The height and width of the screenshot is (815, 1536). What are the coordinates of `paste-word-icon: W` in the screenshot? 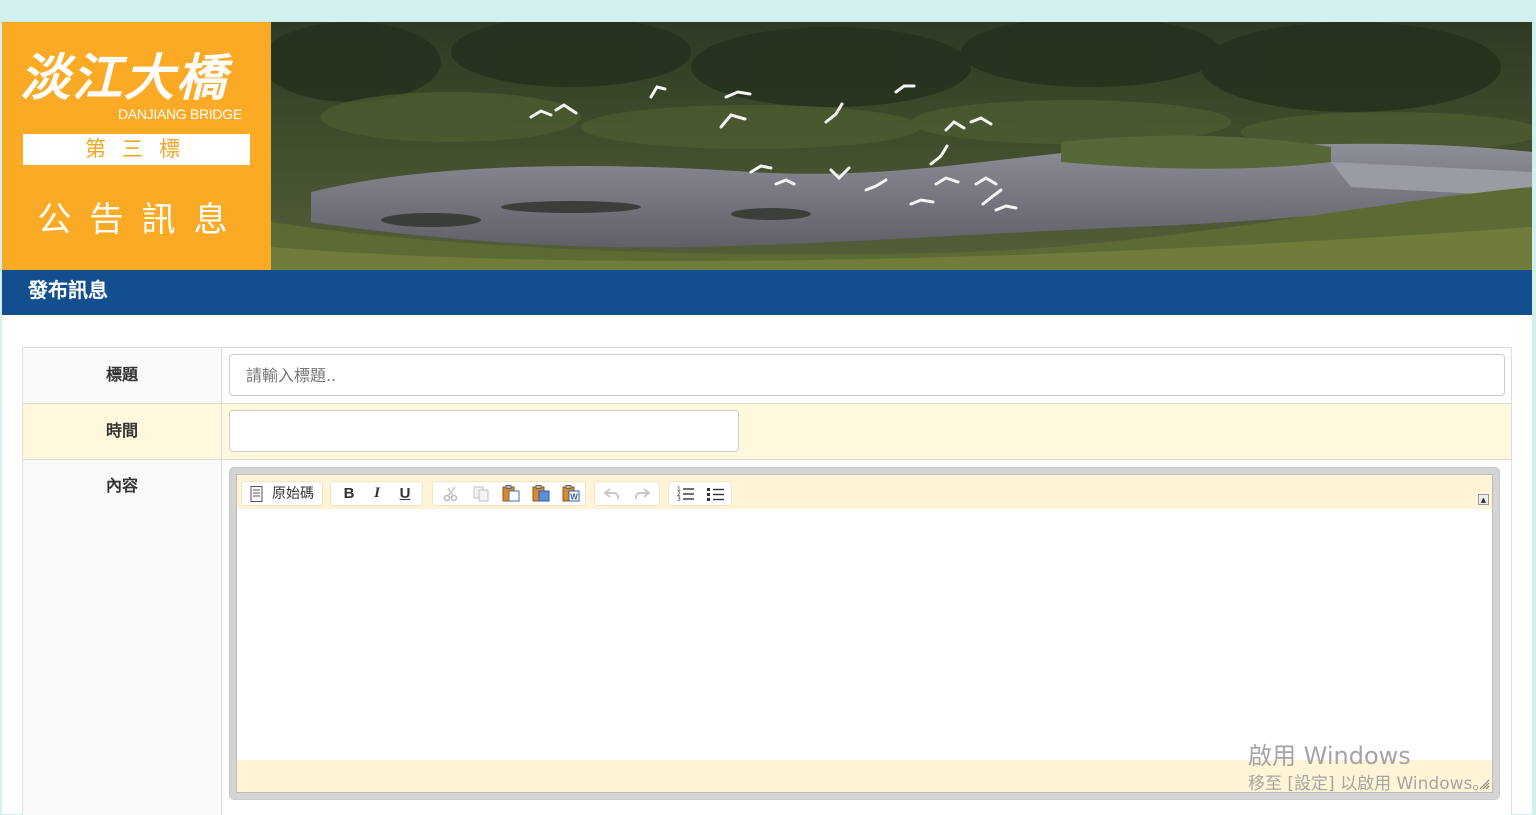 It's located at (571, 493).